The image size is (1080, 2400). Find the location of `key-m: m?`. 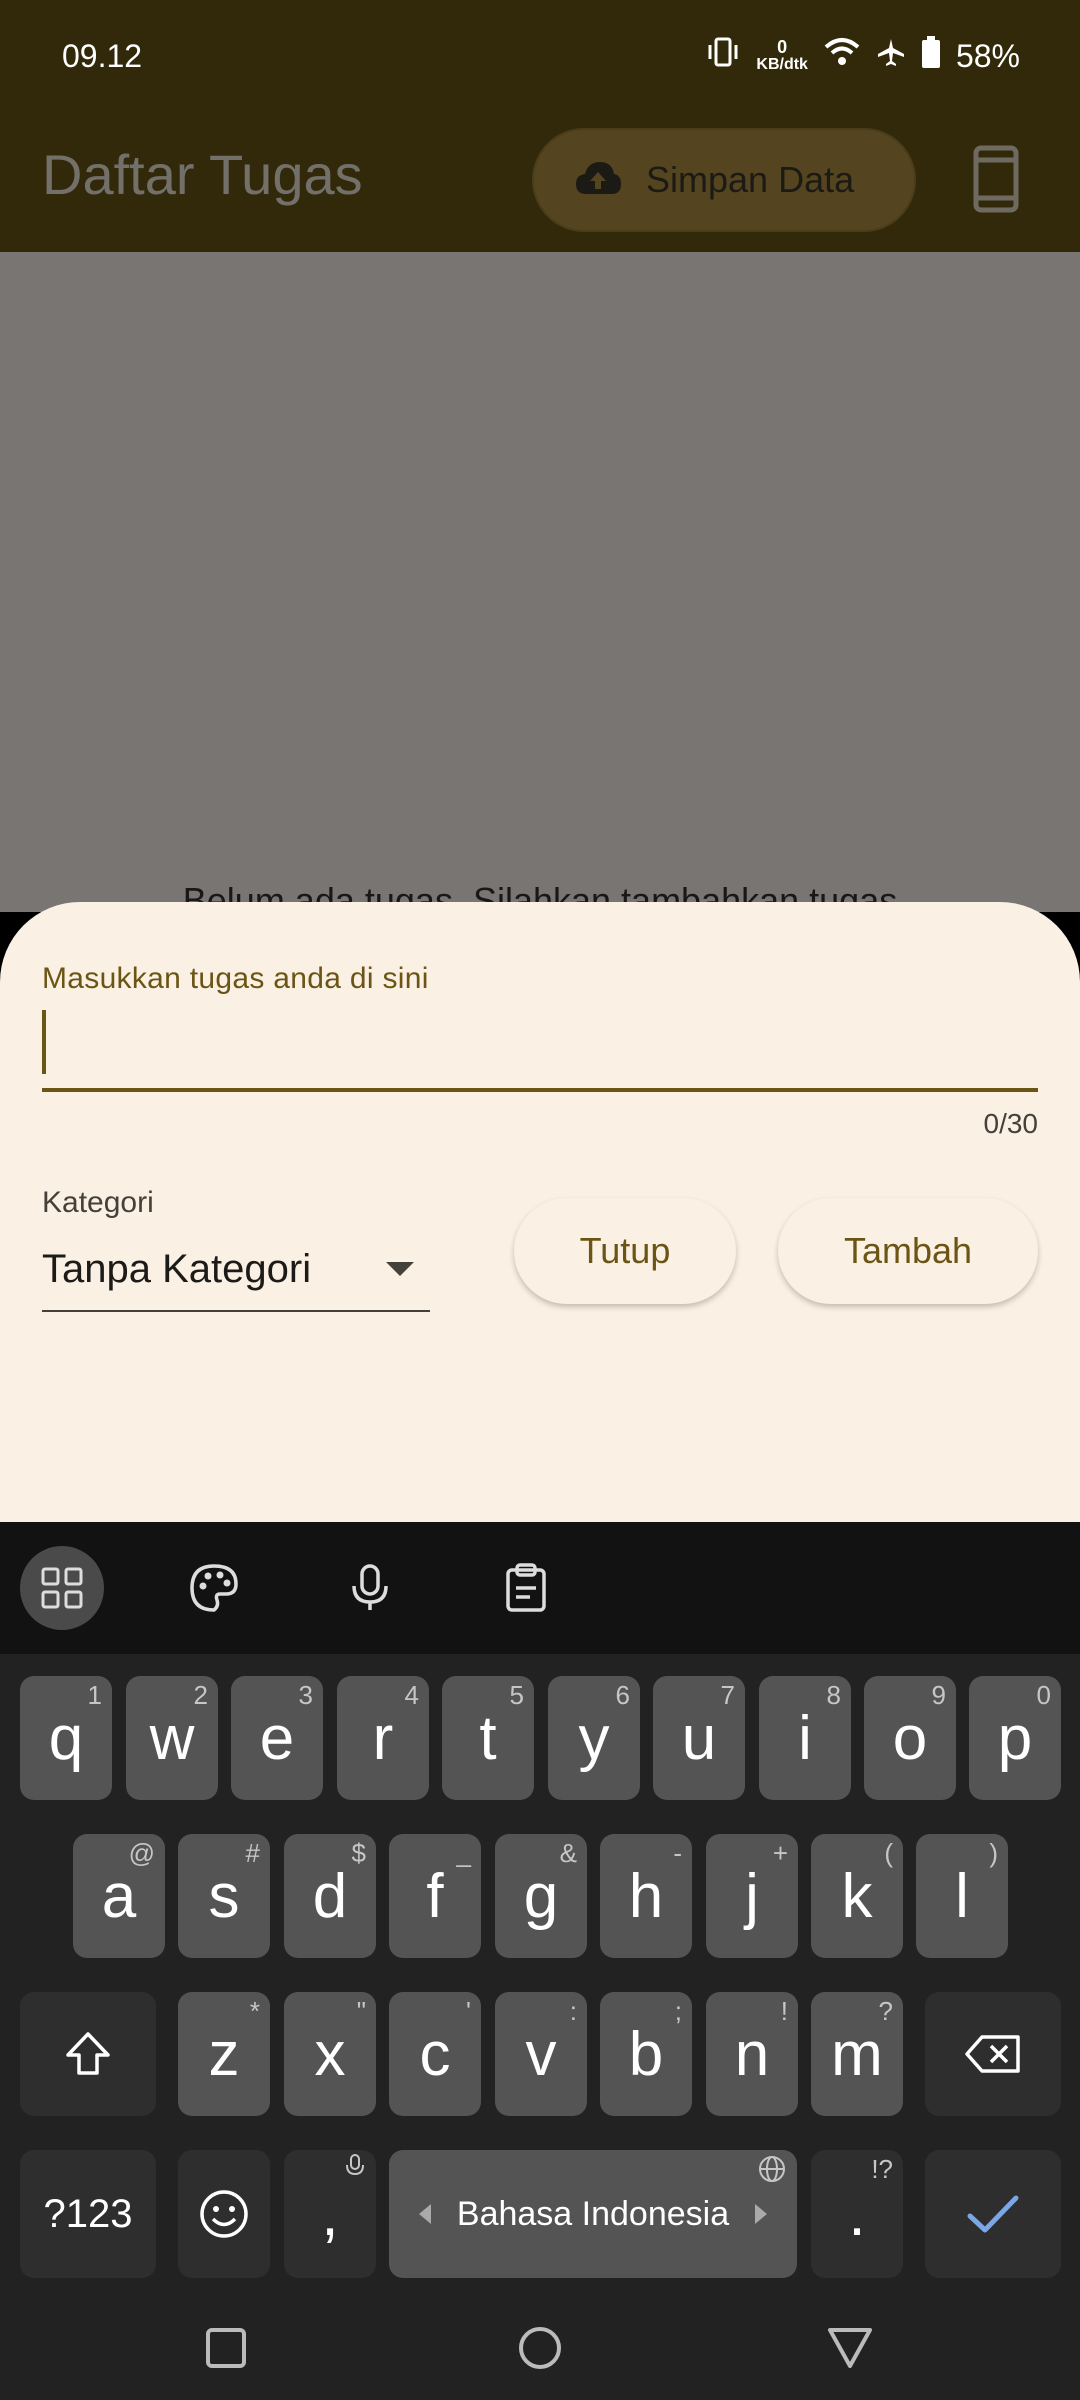

key-m: m? is located at coordinates (857, 2054).